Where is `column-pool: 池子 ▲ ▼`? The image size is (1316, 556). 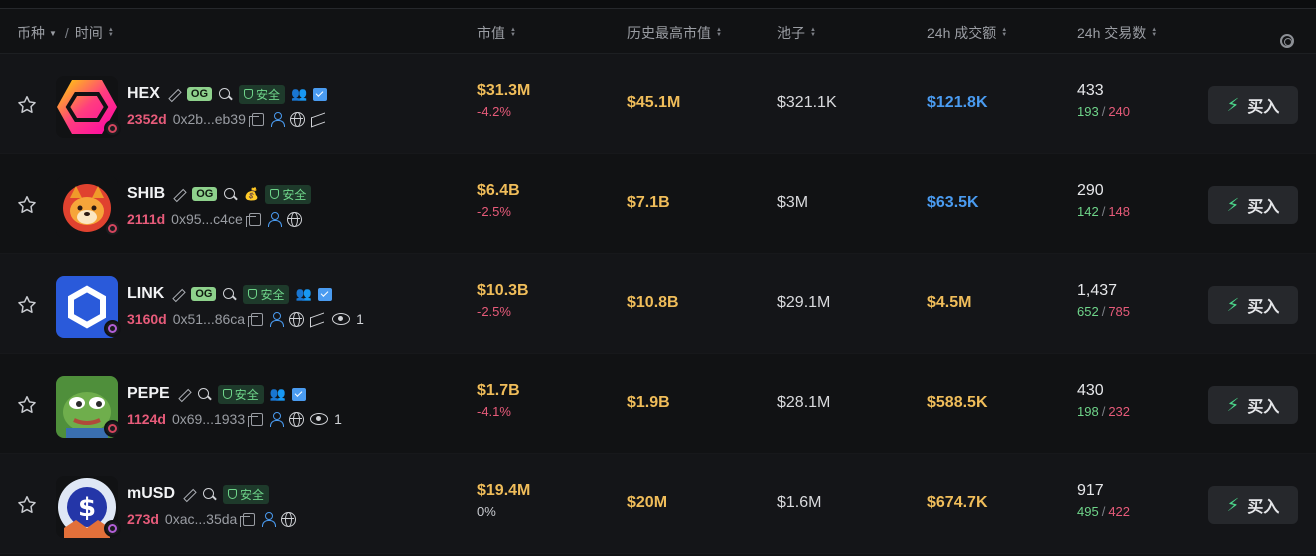 column-pool: 池子 ▲ ▼ is located at coordinates (796, 33).